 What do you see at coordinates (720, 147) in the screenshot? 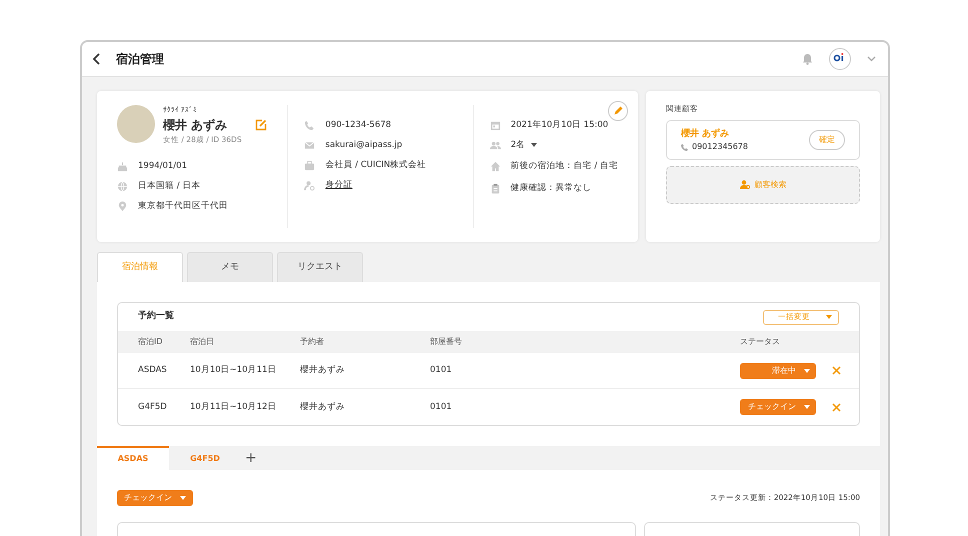
I see `related-customer-phone: 09012345678` at bounding box center [720, 147].